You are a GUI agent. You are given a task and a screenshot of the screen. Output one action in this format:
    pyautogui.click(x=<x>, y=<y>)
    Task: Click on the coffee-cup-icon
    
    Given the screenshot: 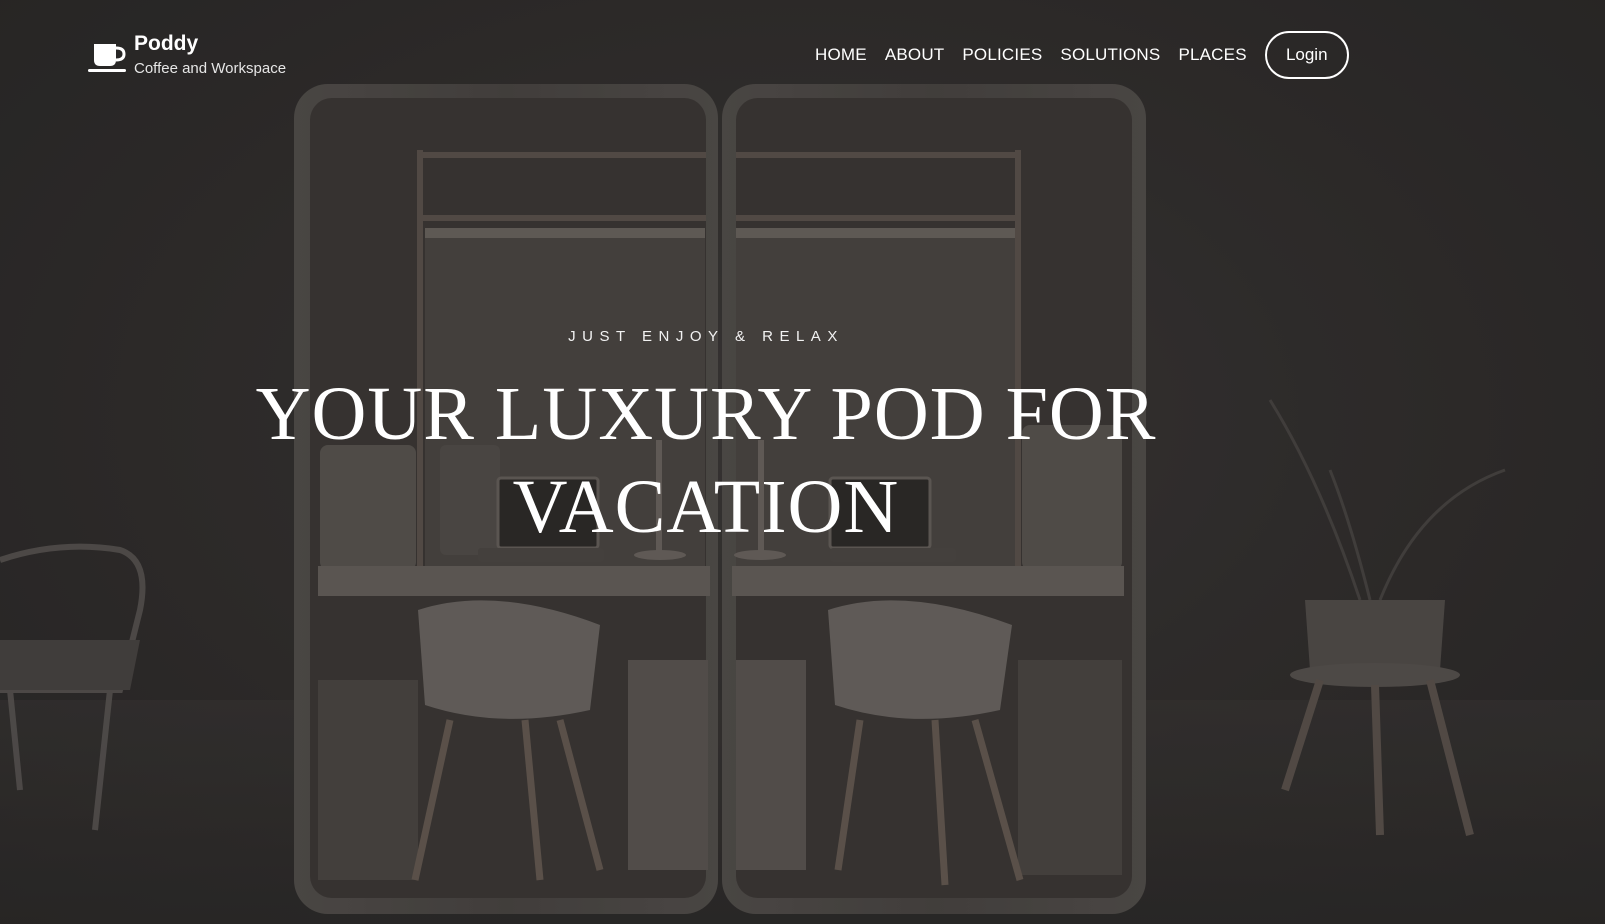 What is the action you would take?
    pyautogui.click(x=107, y=58)
    